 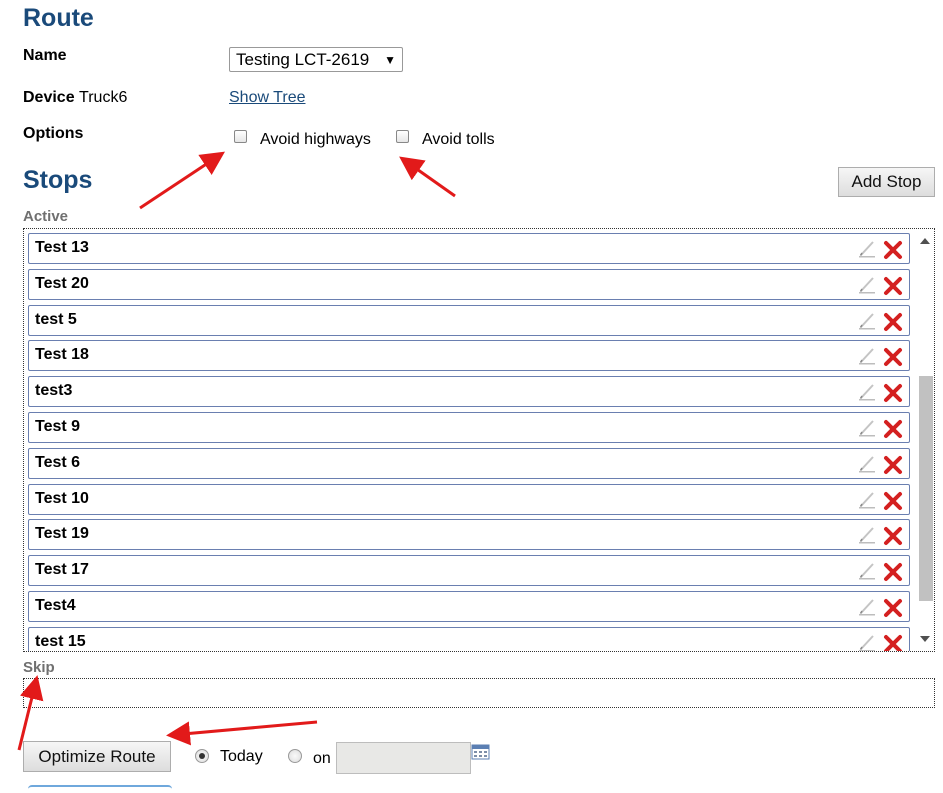 What do you see at coordinates (58, 18) in the screenshot?
I see `route-heading: Route` at bounding box center [58, 18].